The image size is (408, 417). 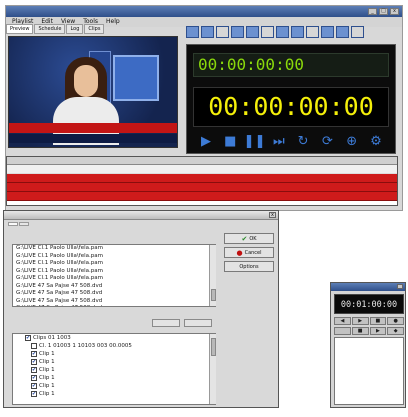 I want to click on skip-icon: ⏭, so click(x=279, y=141).